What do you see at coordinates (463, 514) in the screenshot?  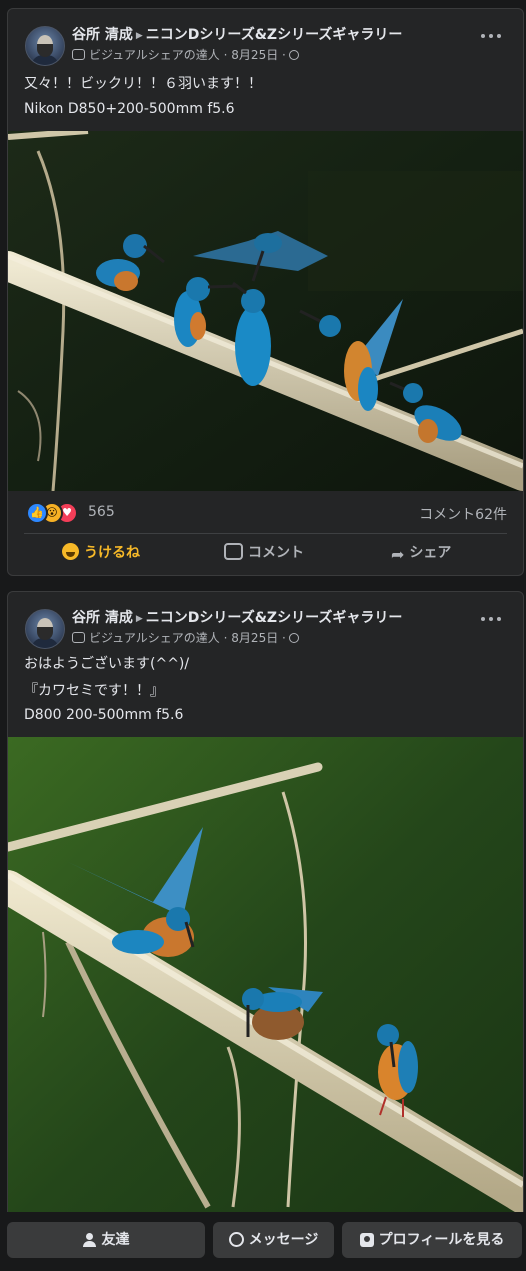 I see `comment-count: コメント62件` at bounding box center [463, 514].